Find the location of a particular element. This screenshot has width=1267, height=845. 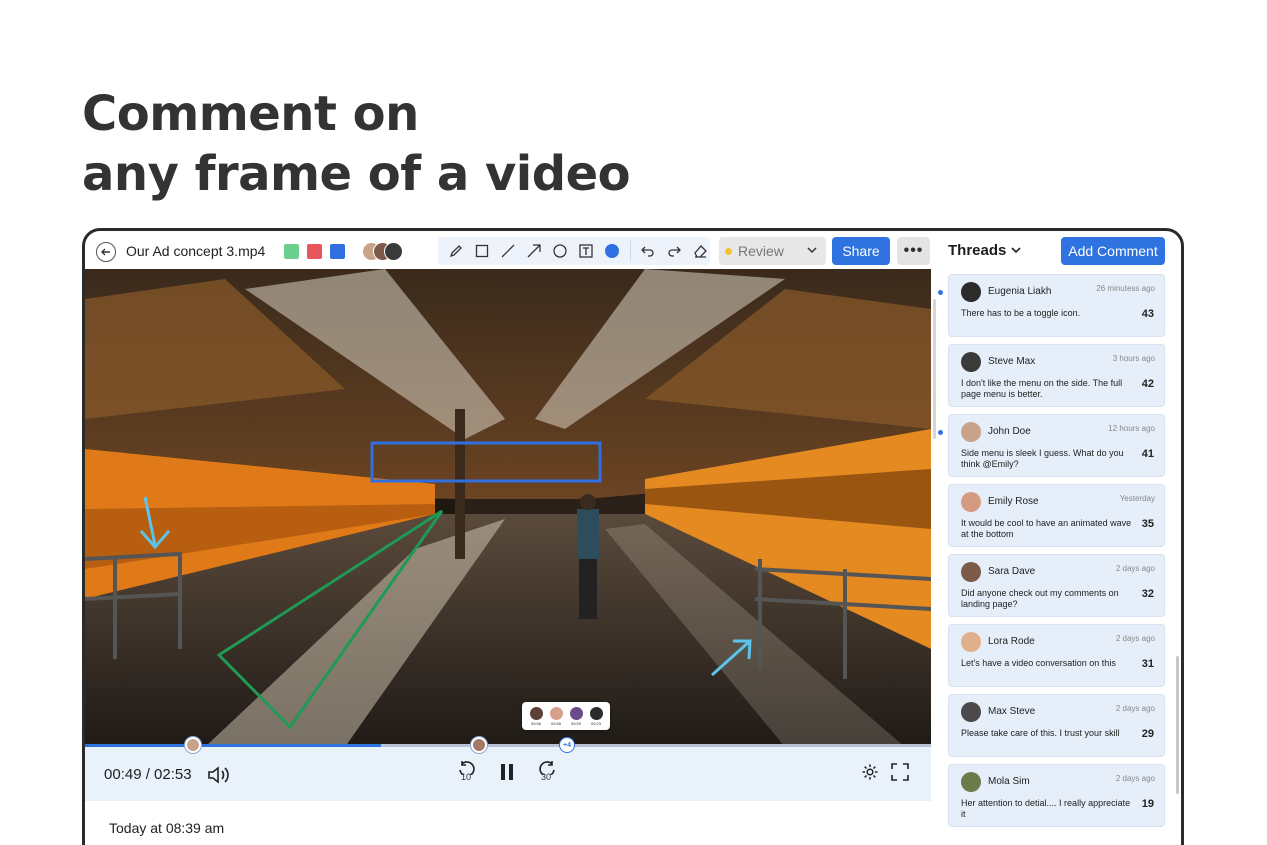

thread-time: 26 minutess ago is located at coordinates (1125, 288).